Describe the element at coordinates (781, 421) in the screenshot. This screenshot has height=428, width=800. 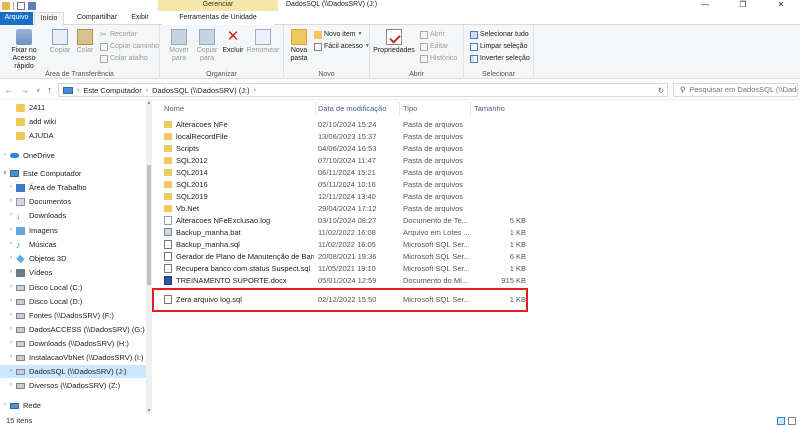
I see `details-view-icon` at that location.